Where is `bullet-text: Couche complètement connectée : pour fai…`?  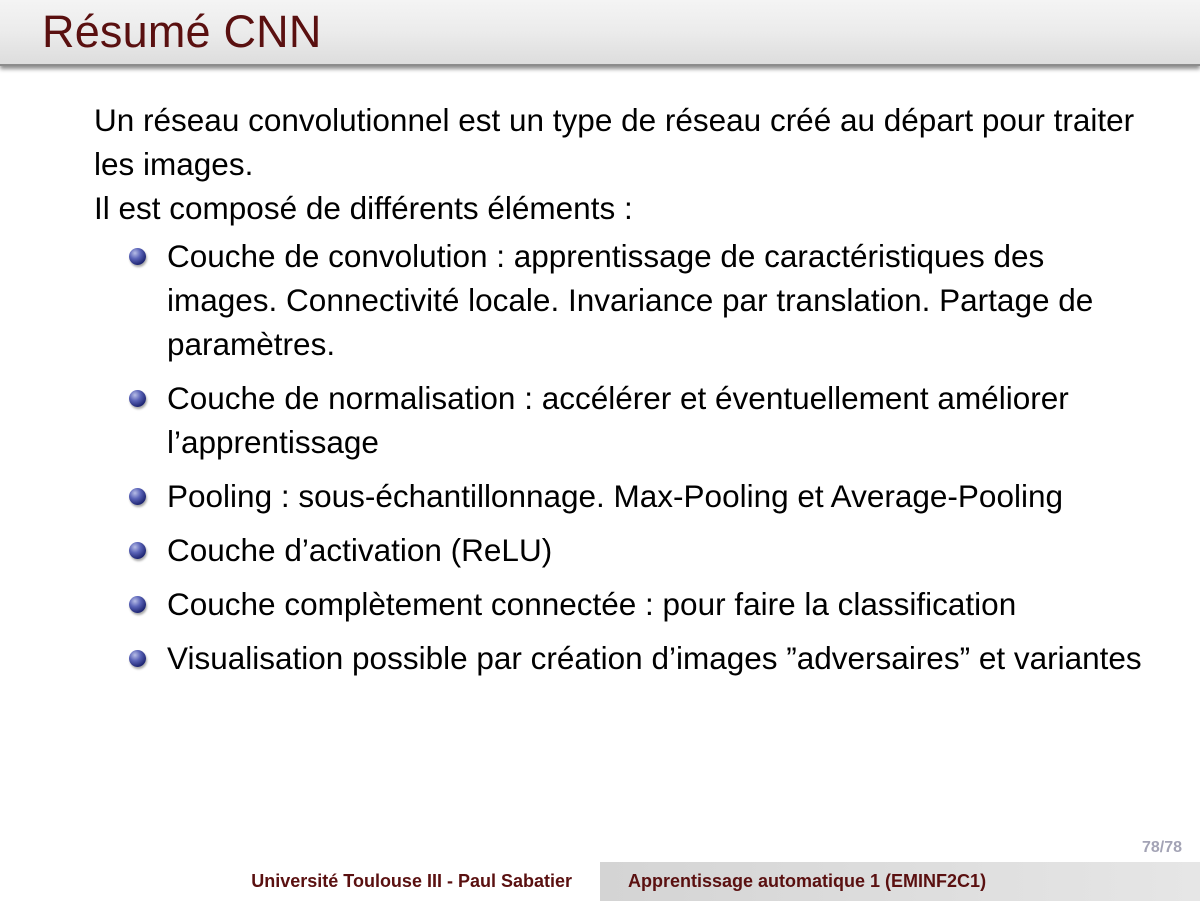
bullet-text: Couche complètement connectée : pour fai… is located at coordinates (592, 604).